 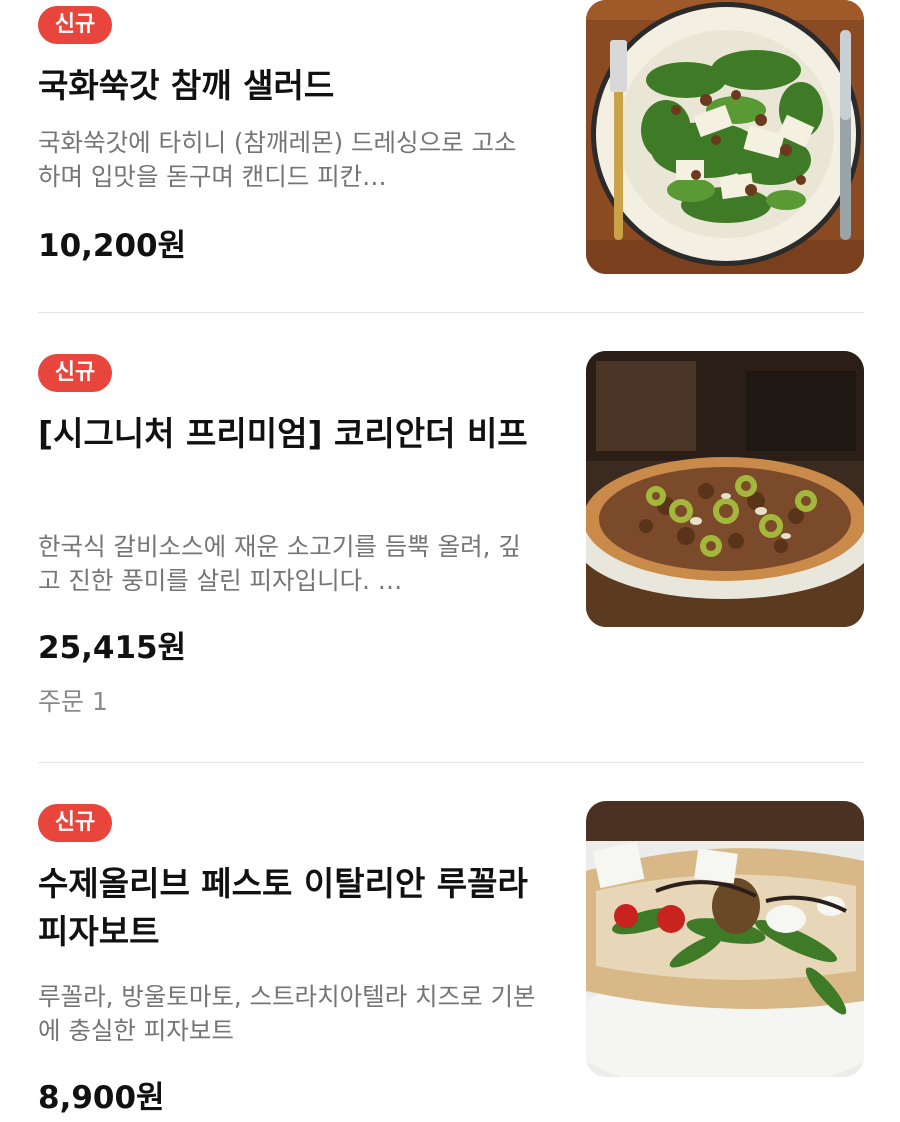 I want to click on menu-item-price: 8,900원, so click(x=101, y=1098).